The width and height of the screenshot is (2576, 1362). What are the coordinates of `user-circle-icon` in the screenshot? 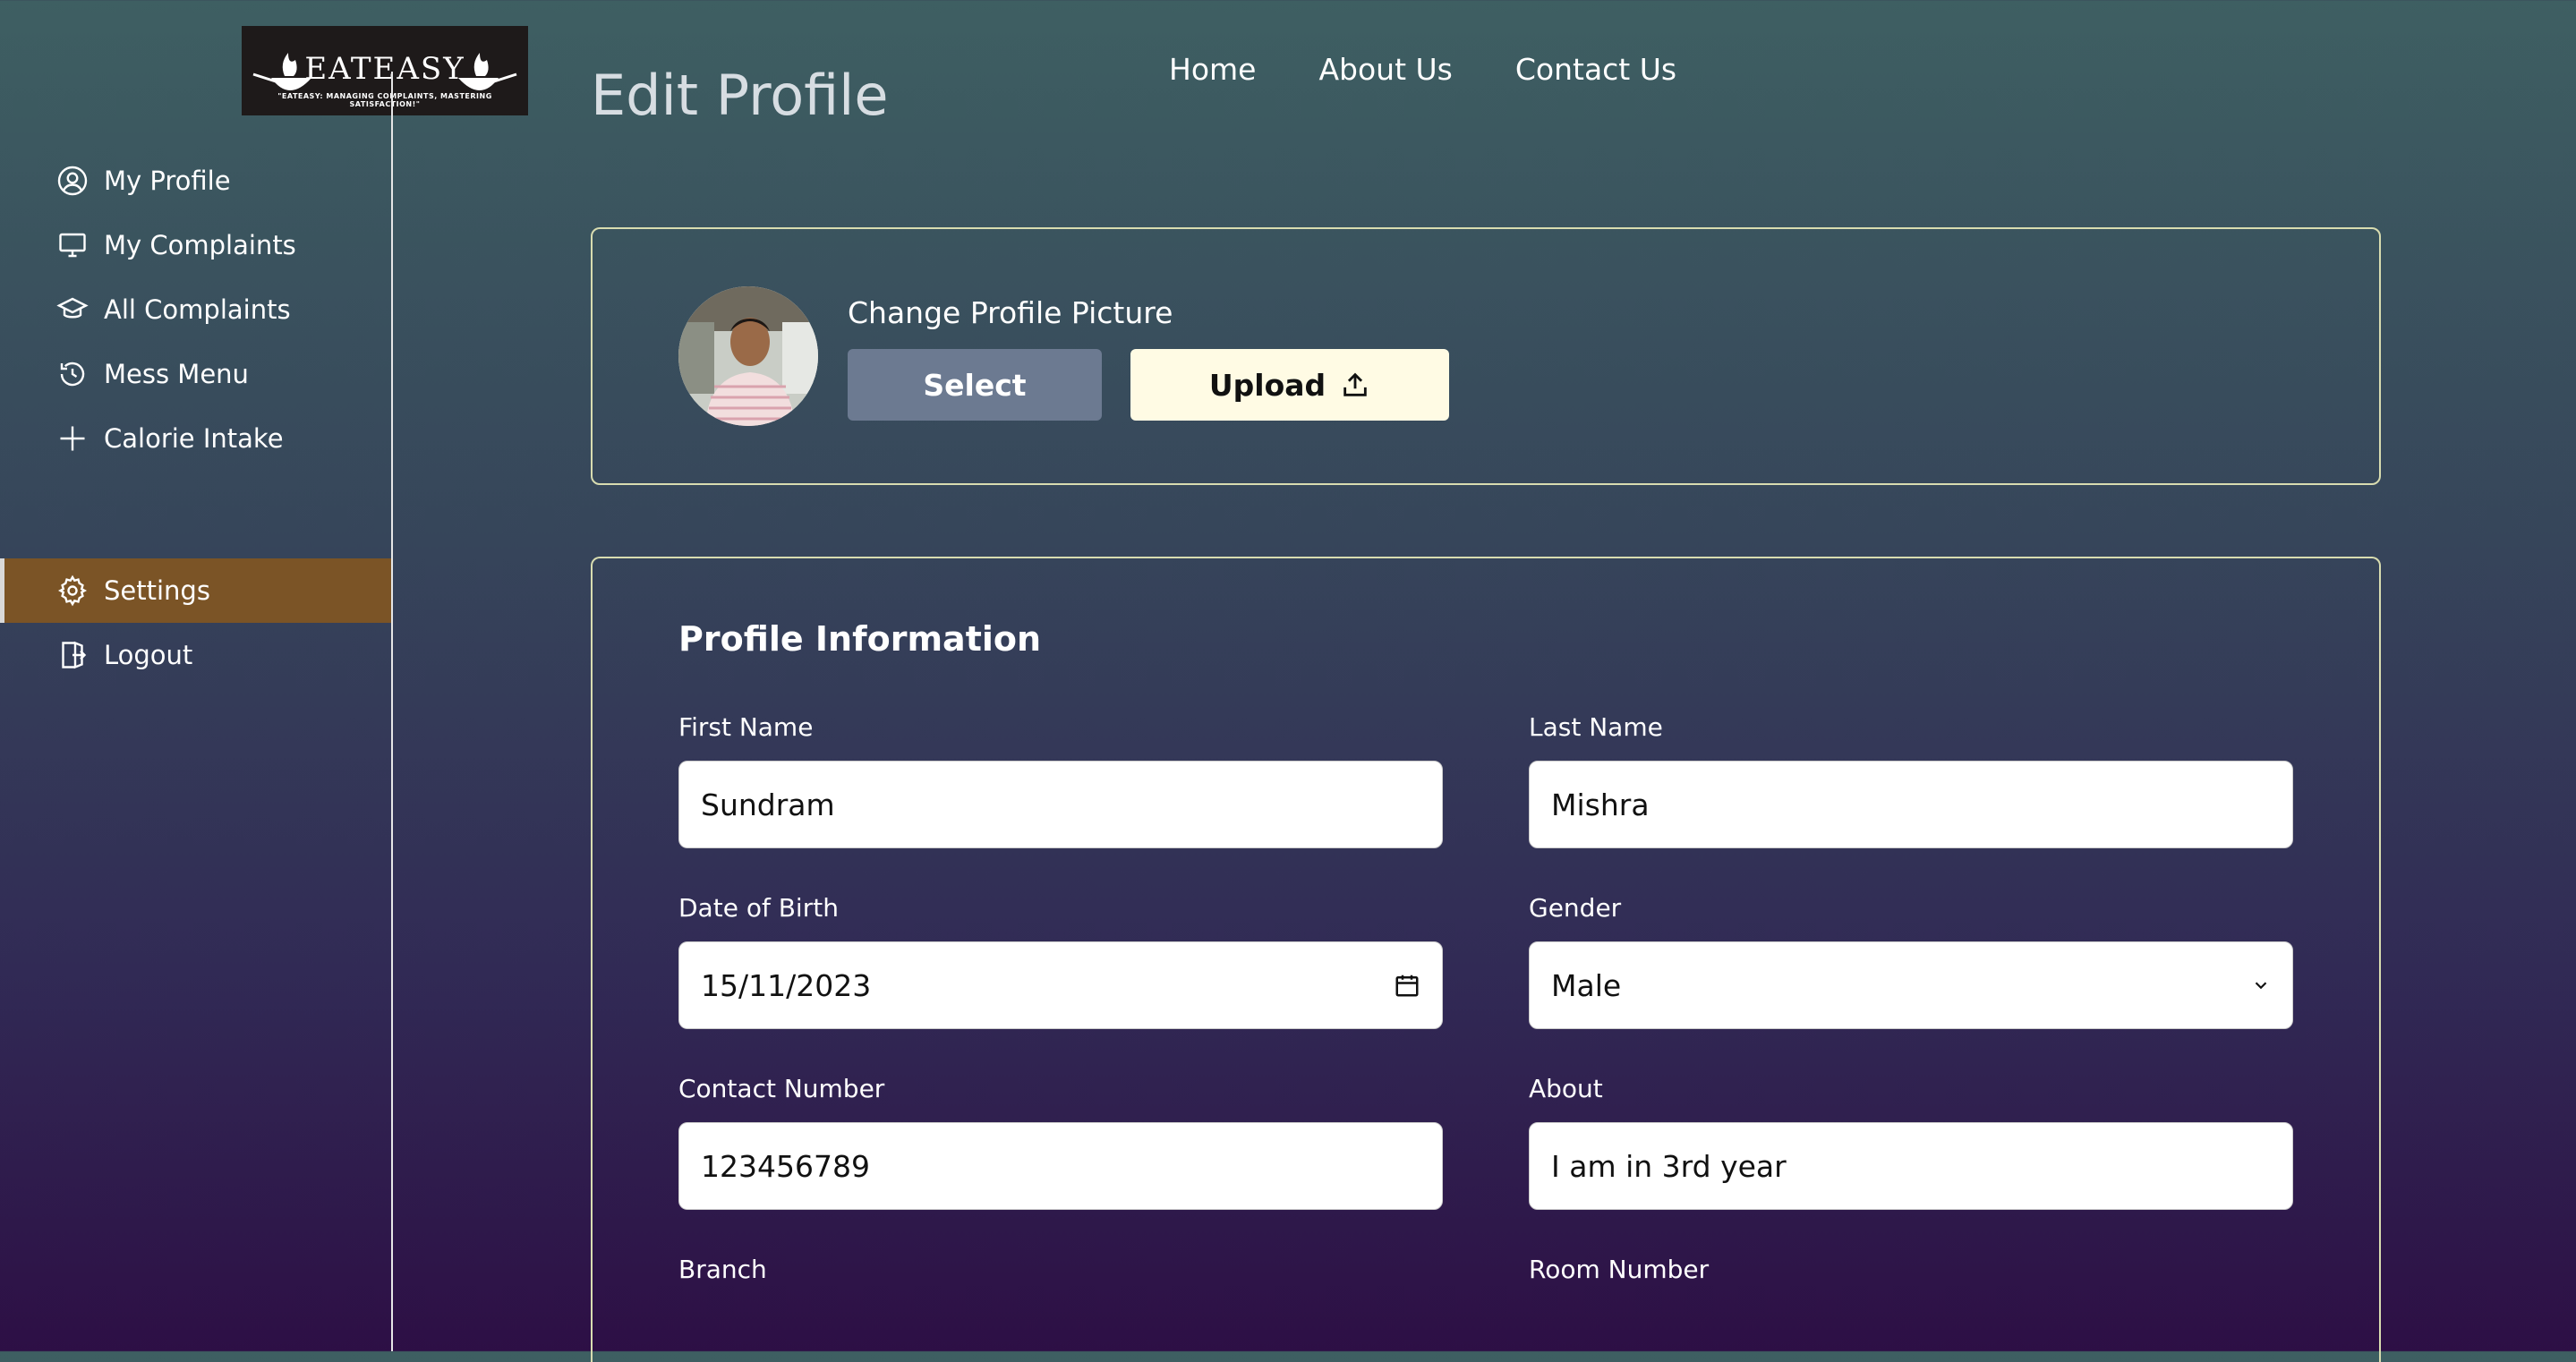 It's located at (72, 181).